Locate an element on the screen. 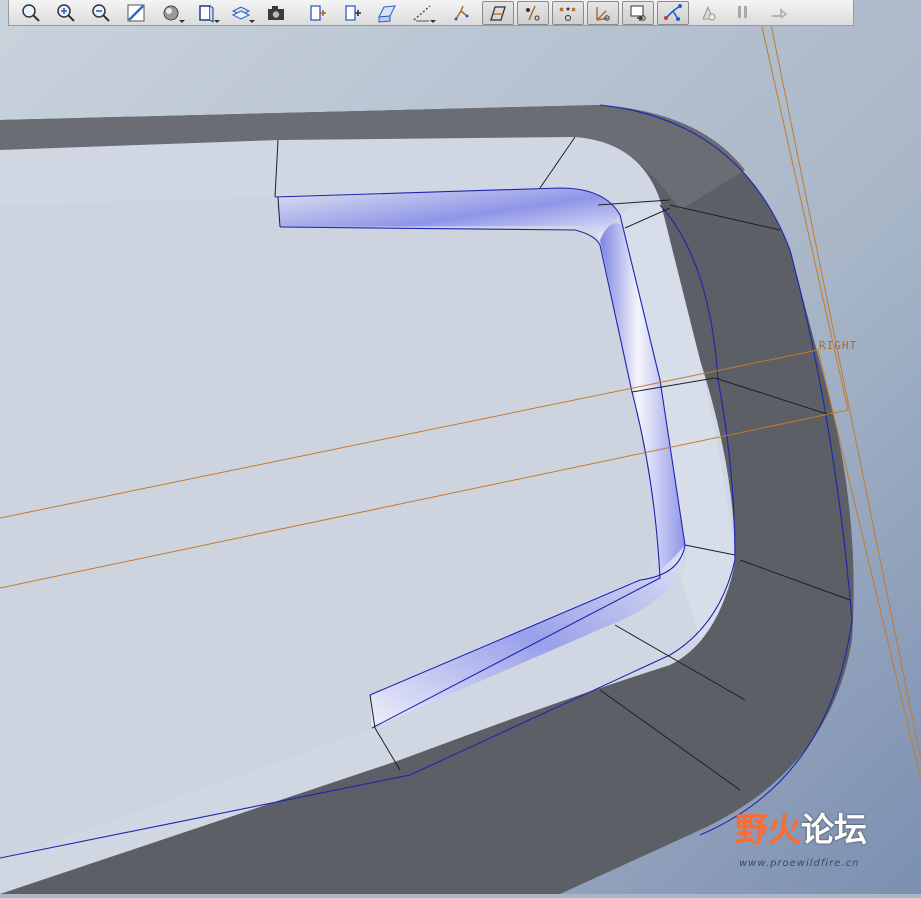 The image size is (921, 898). next-button is located at coordinates (778, 13).